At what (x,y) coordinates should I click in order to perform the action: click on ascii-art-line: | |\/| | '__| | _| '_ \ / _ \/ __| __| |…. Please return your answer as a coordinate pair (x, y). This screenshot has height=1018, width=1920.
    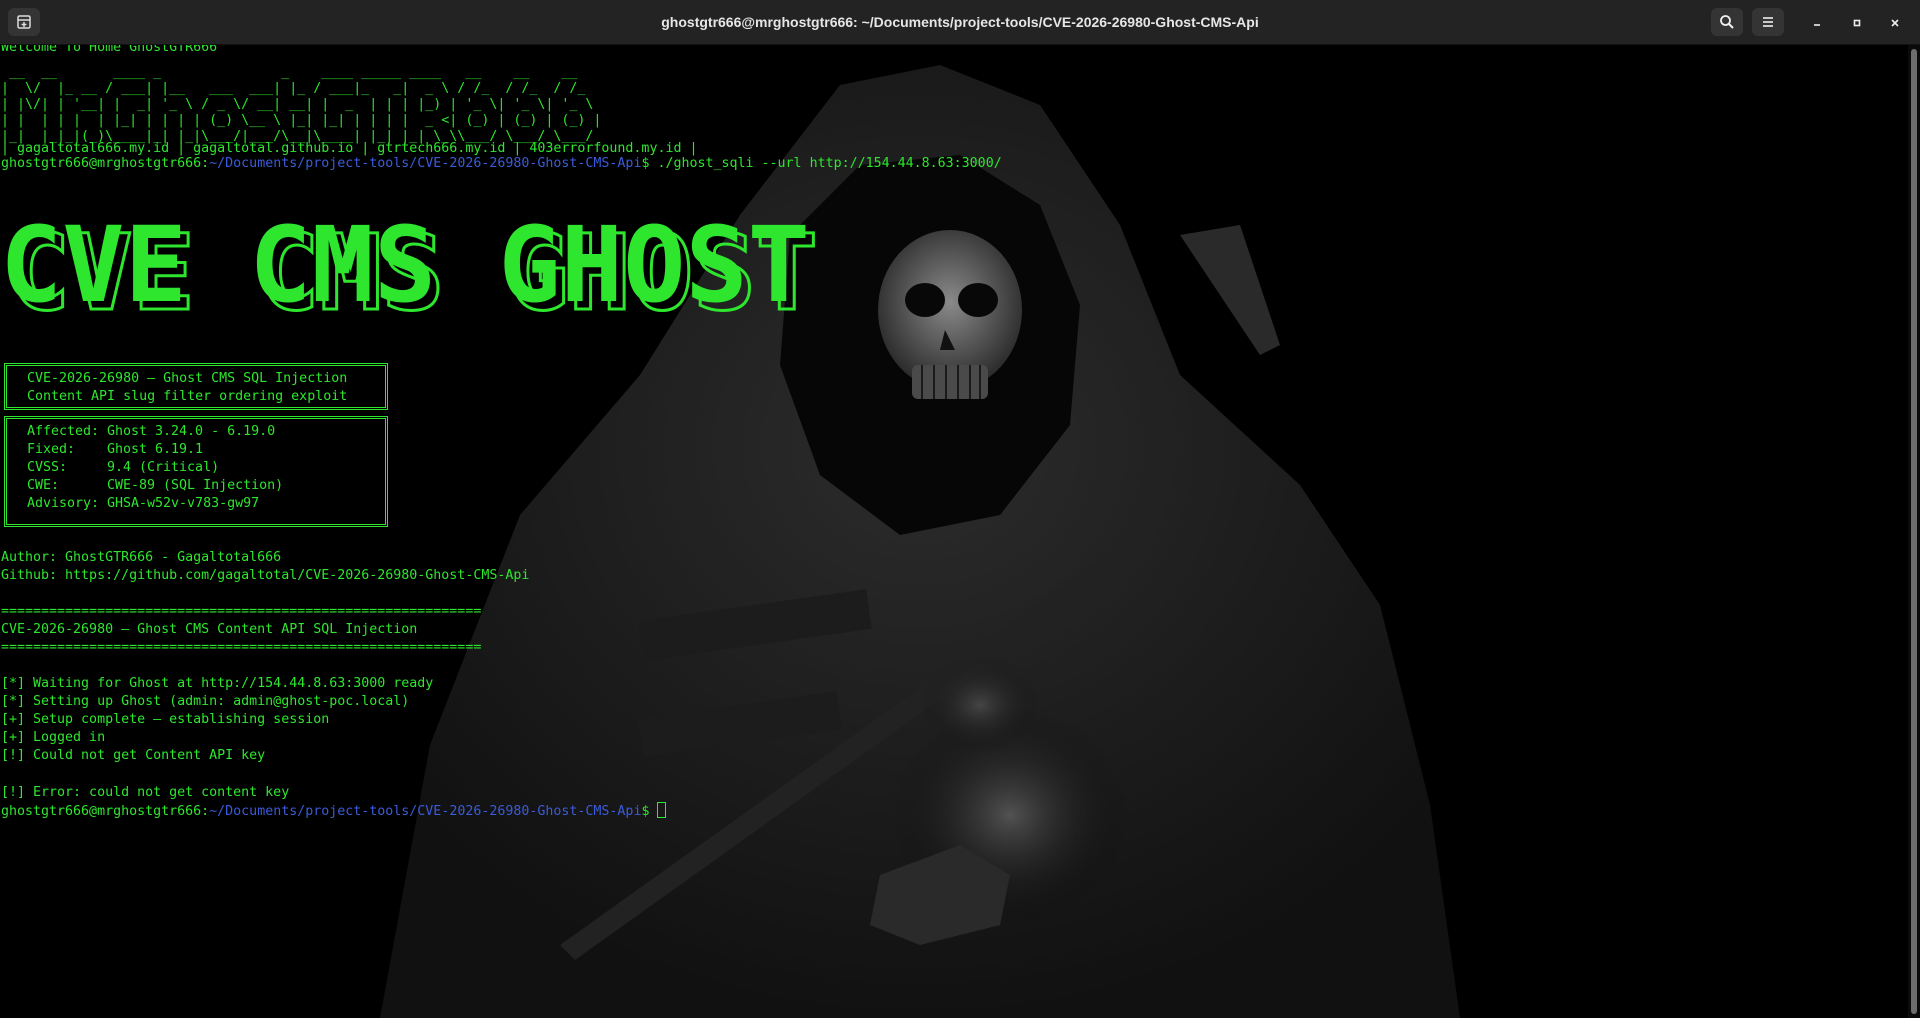
    Looking at the image, I should click on (297, 104).